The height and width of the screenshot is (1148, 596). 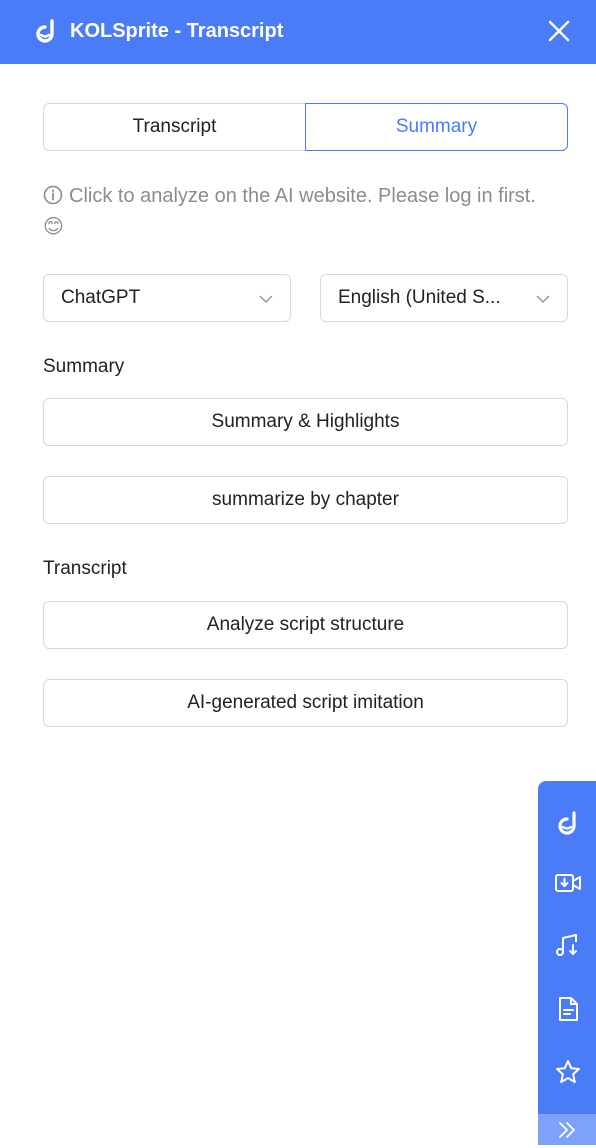 What do you see at coordinates (174, 127) in the screenshot?
I see `tab-transcript: Transcript` at bounding box center [174, 127].